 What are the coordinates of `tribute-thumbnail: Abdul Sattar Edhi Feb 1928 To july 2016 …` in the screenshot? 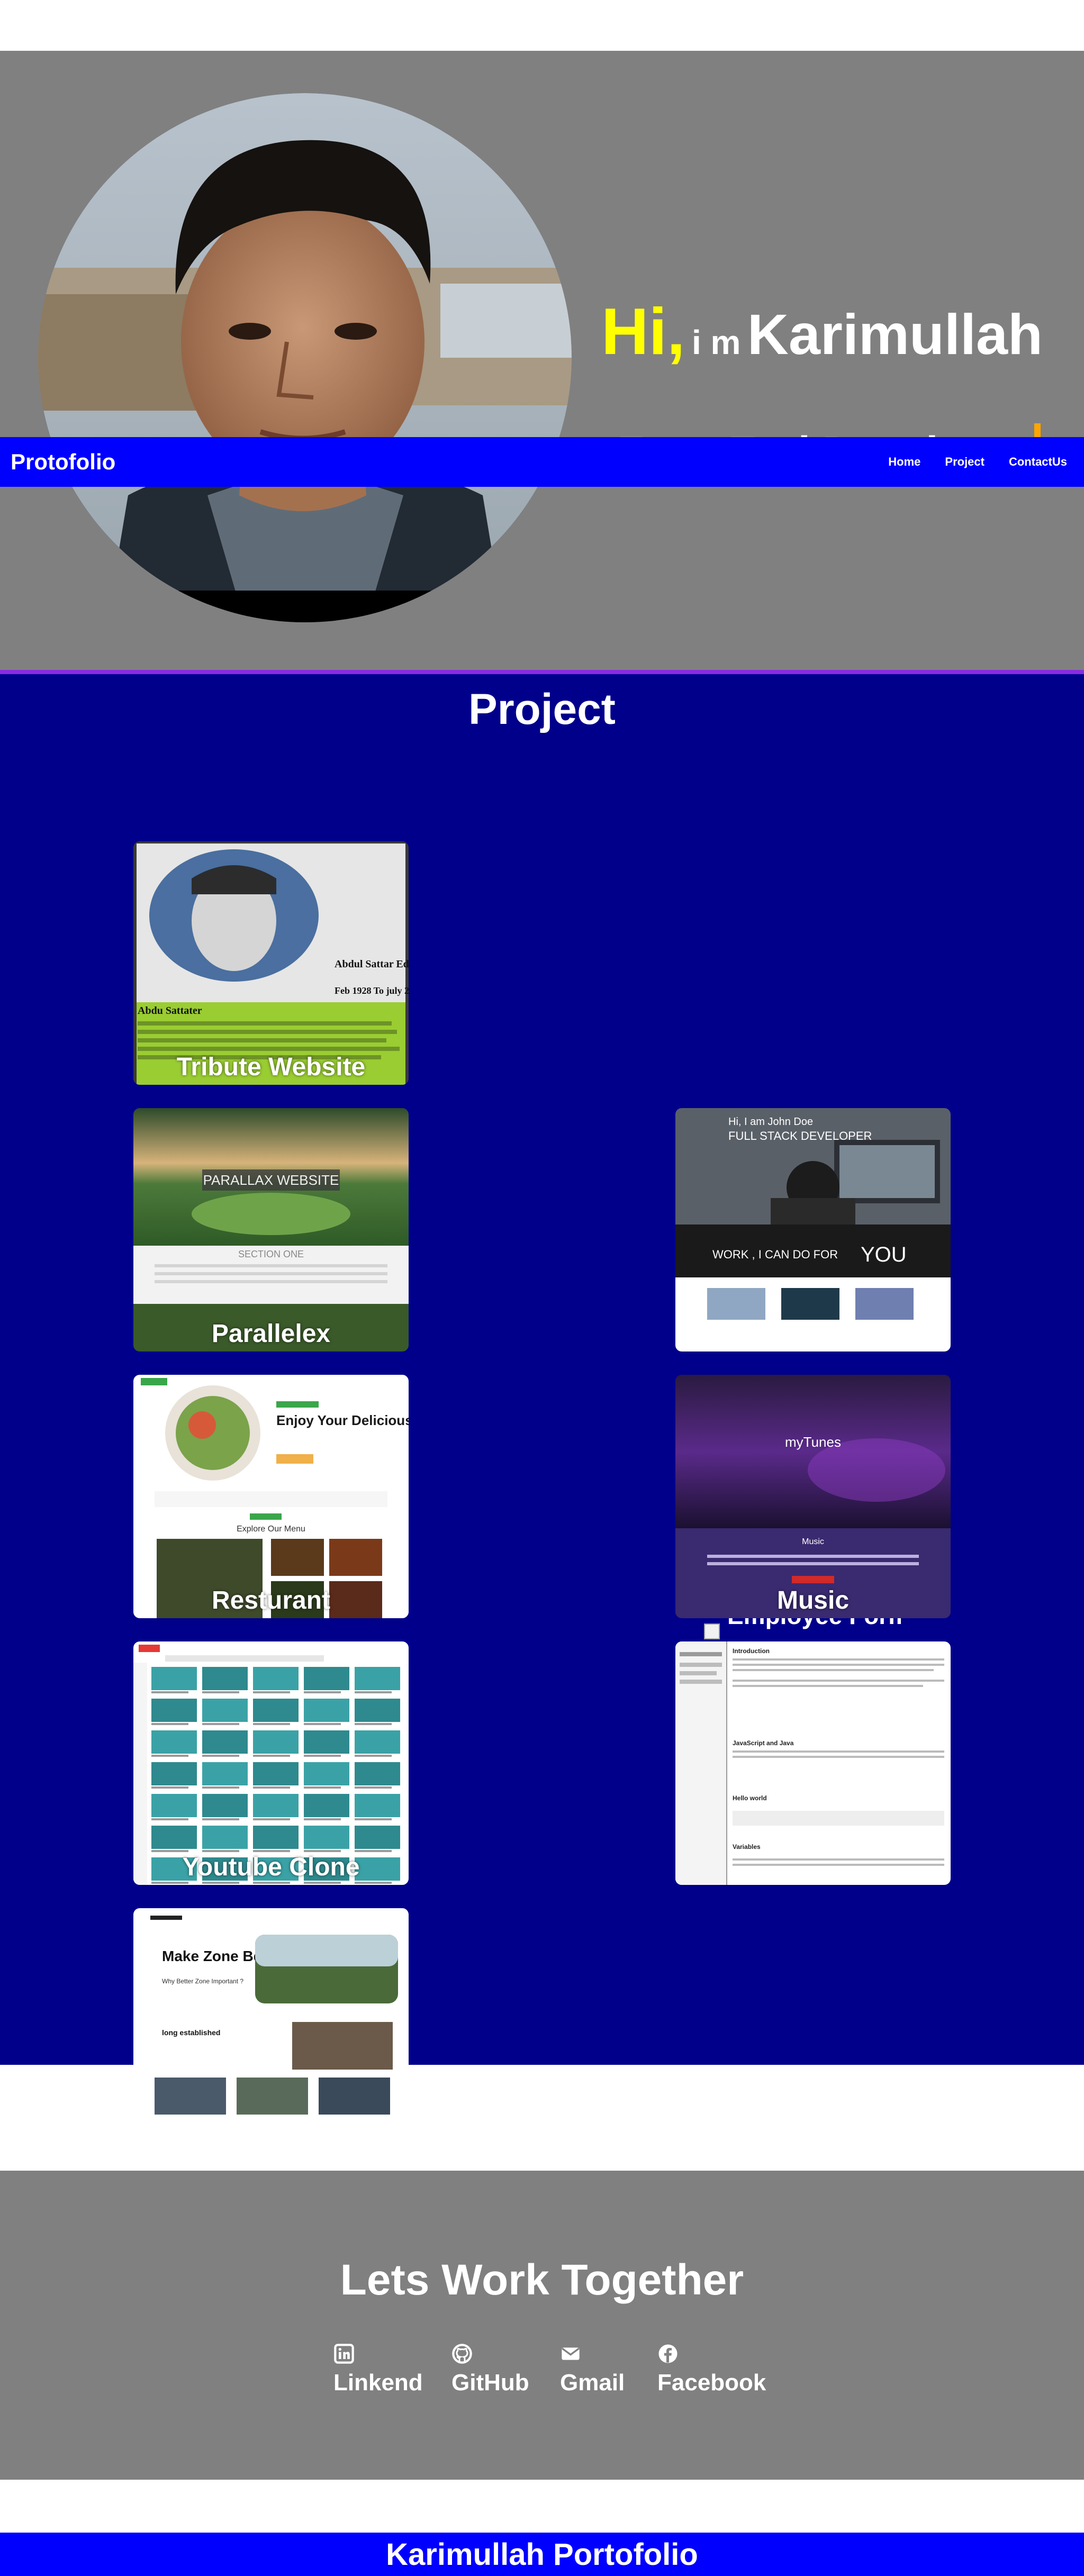 It's located at (271, 963).